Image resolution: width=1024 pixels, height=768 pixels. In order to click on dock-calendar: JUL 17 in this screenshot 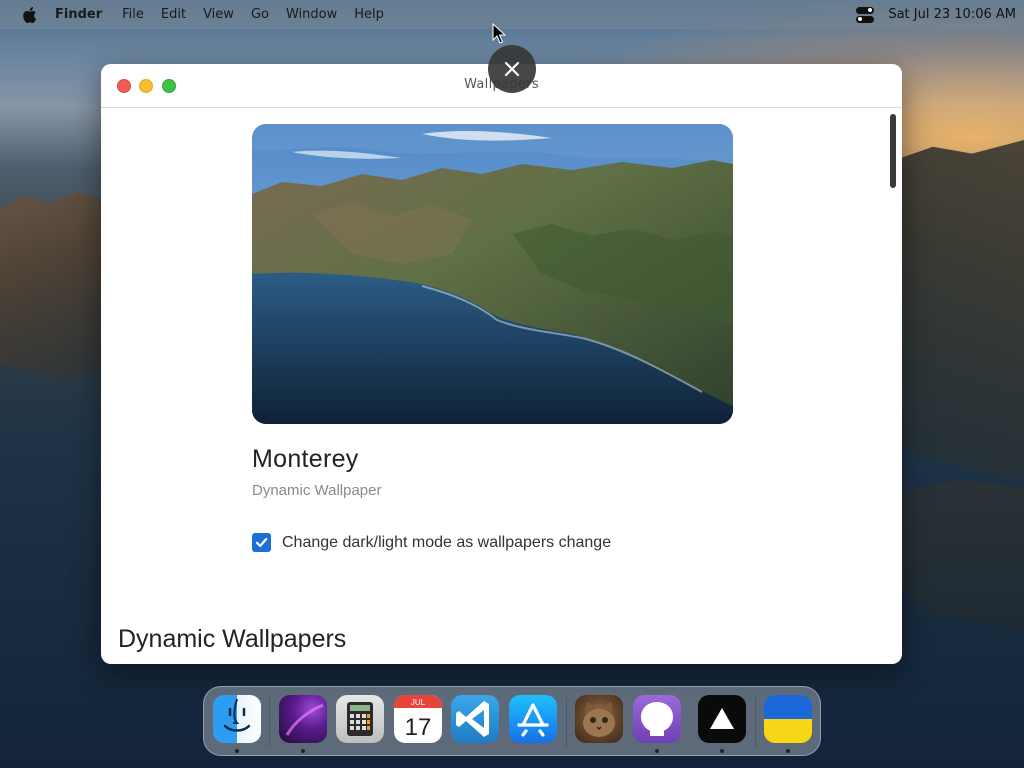, I will do `click(418, 719)`.